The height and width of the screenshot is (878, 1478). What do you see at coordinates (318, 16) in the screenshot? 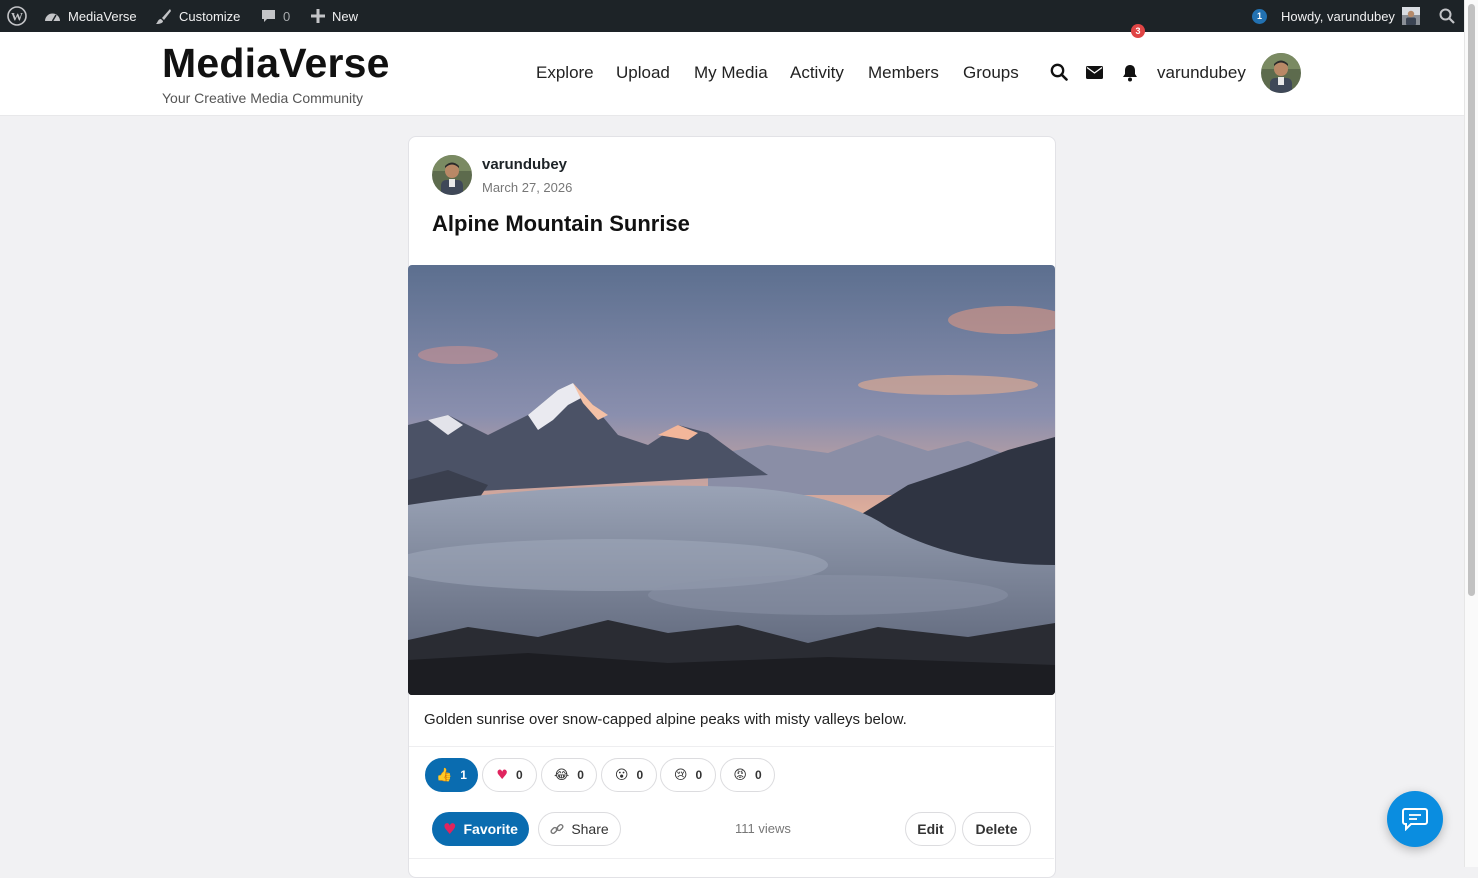
I see `plus-icon` at bounding box center [318, 16].